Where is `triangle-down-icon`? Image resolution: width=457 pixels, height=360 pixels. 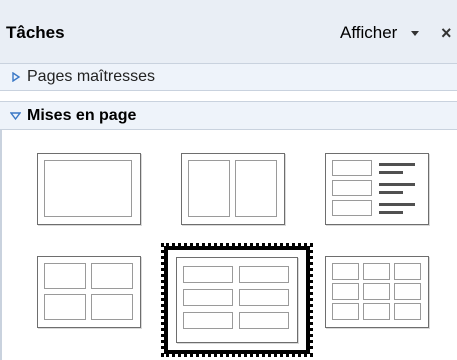
triangle-down-icon is located at coordinates (15, 115).